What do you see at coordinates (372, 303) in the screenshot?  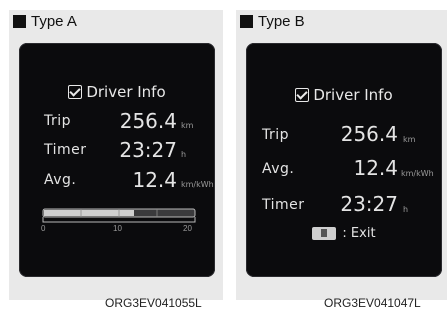 I see `figure-caption-b: ORG3EV041047L` at bounding box center [372, 303].